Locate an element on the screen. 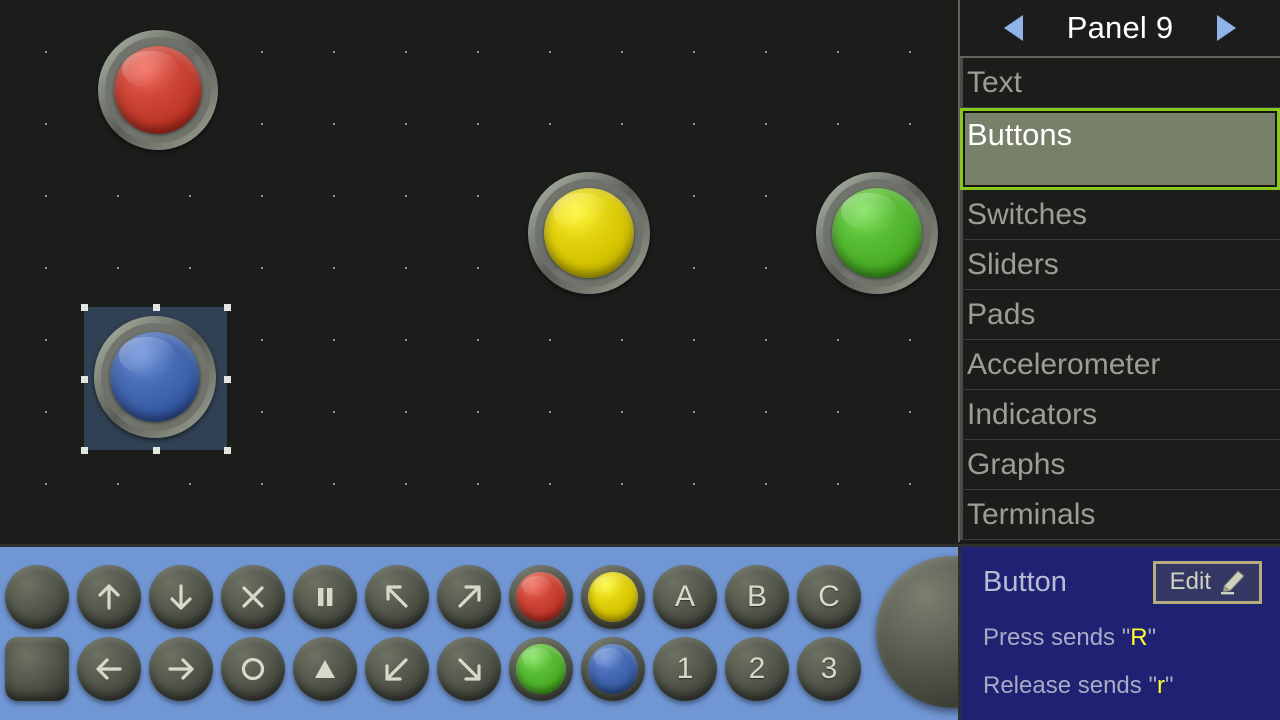 This screenshot has width=1280, height=720. triangle-right-icon is located at coordinates (1226, 28).